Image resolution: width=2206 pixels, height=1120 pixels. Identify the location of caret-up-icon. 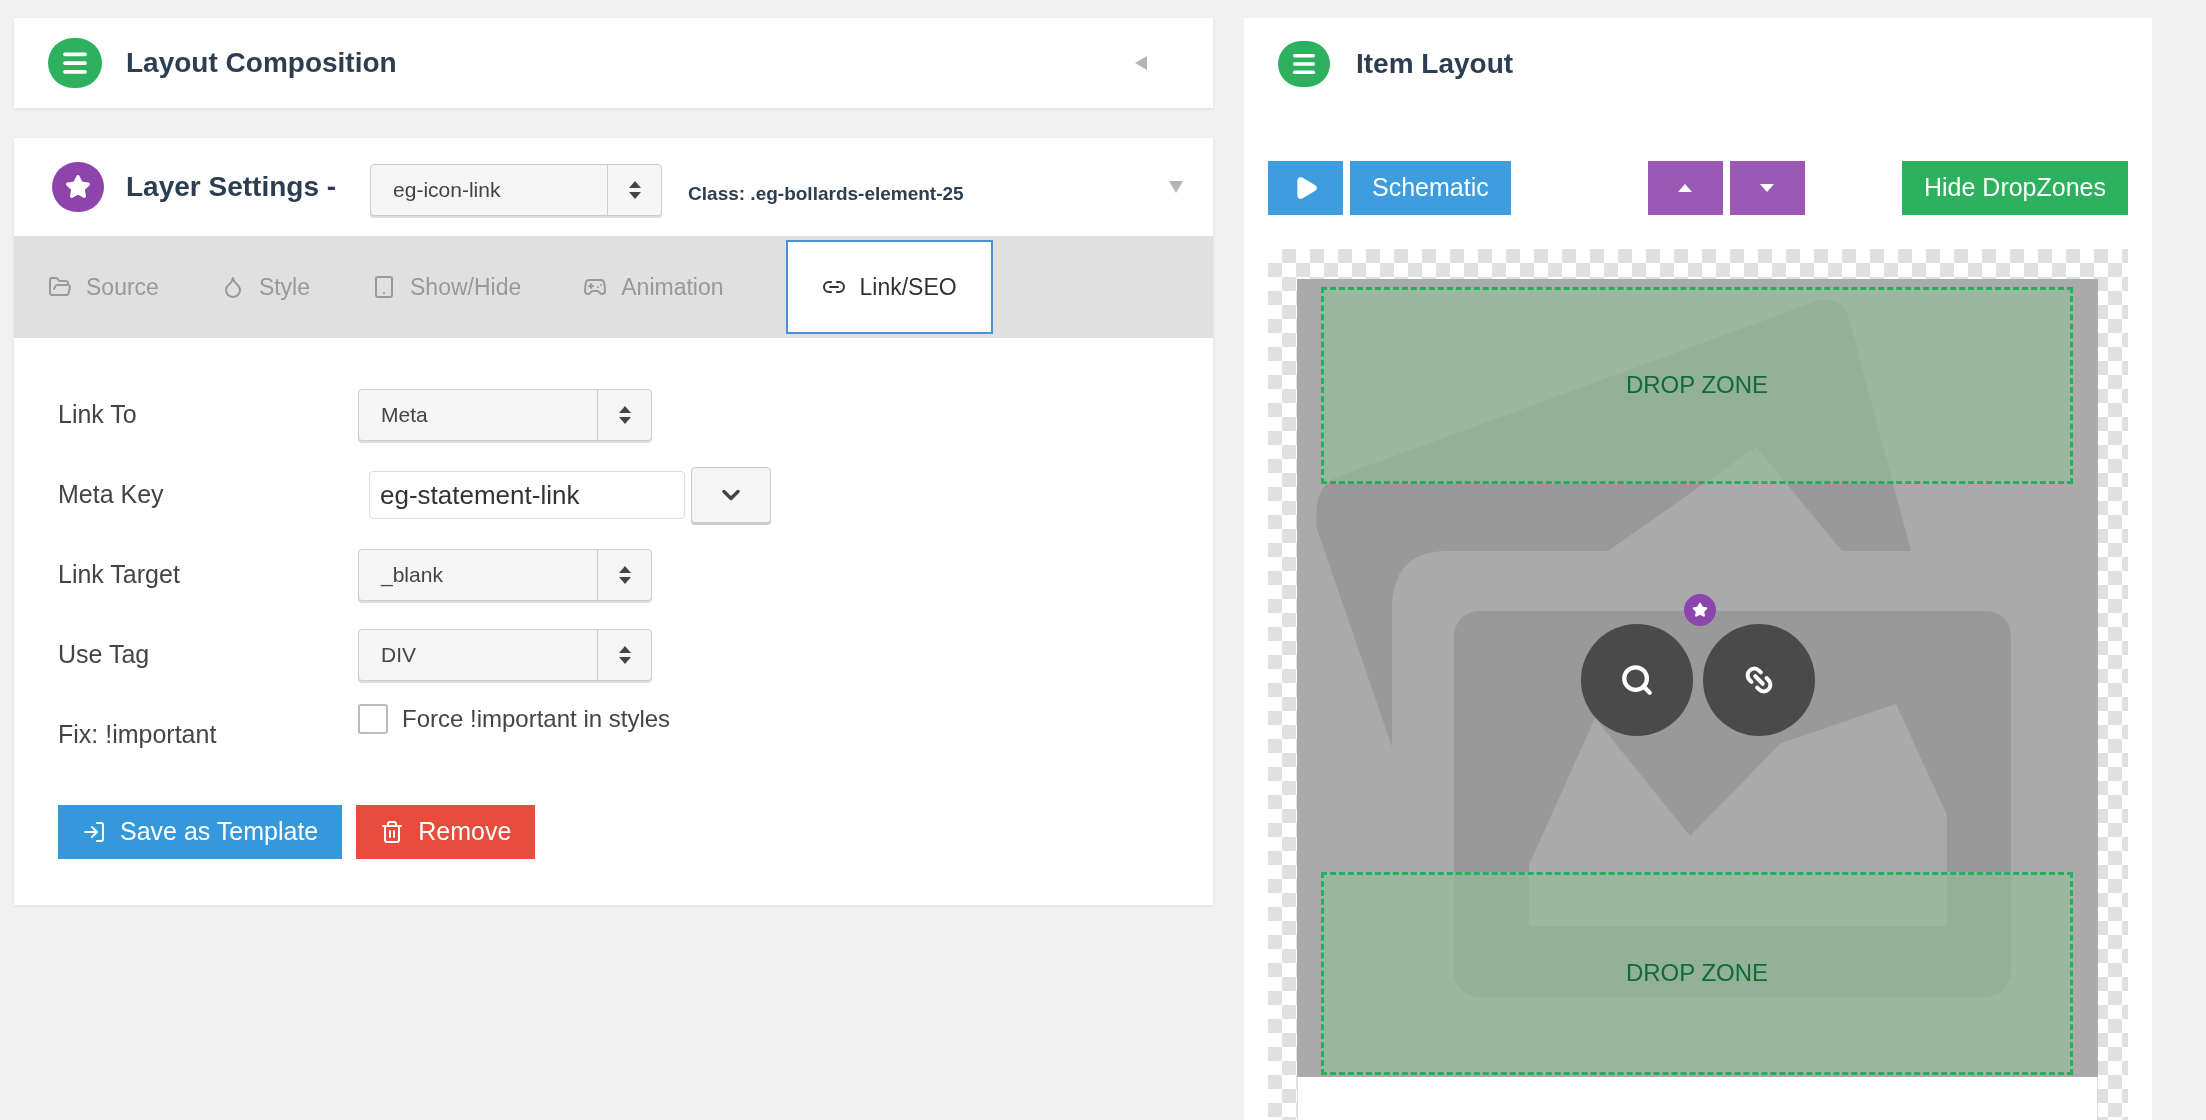
(1685, 187).